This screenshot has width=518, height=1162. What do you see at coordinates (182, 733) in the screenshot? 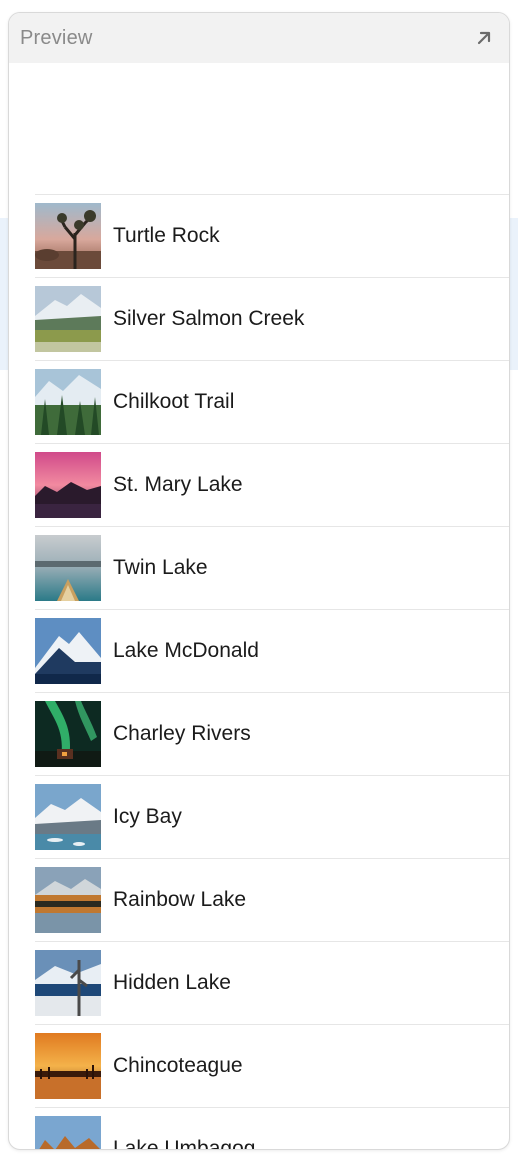
I see `landmark-name: Charley Rivers` at bounding box center [182, 733].